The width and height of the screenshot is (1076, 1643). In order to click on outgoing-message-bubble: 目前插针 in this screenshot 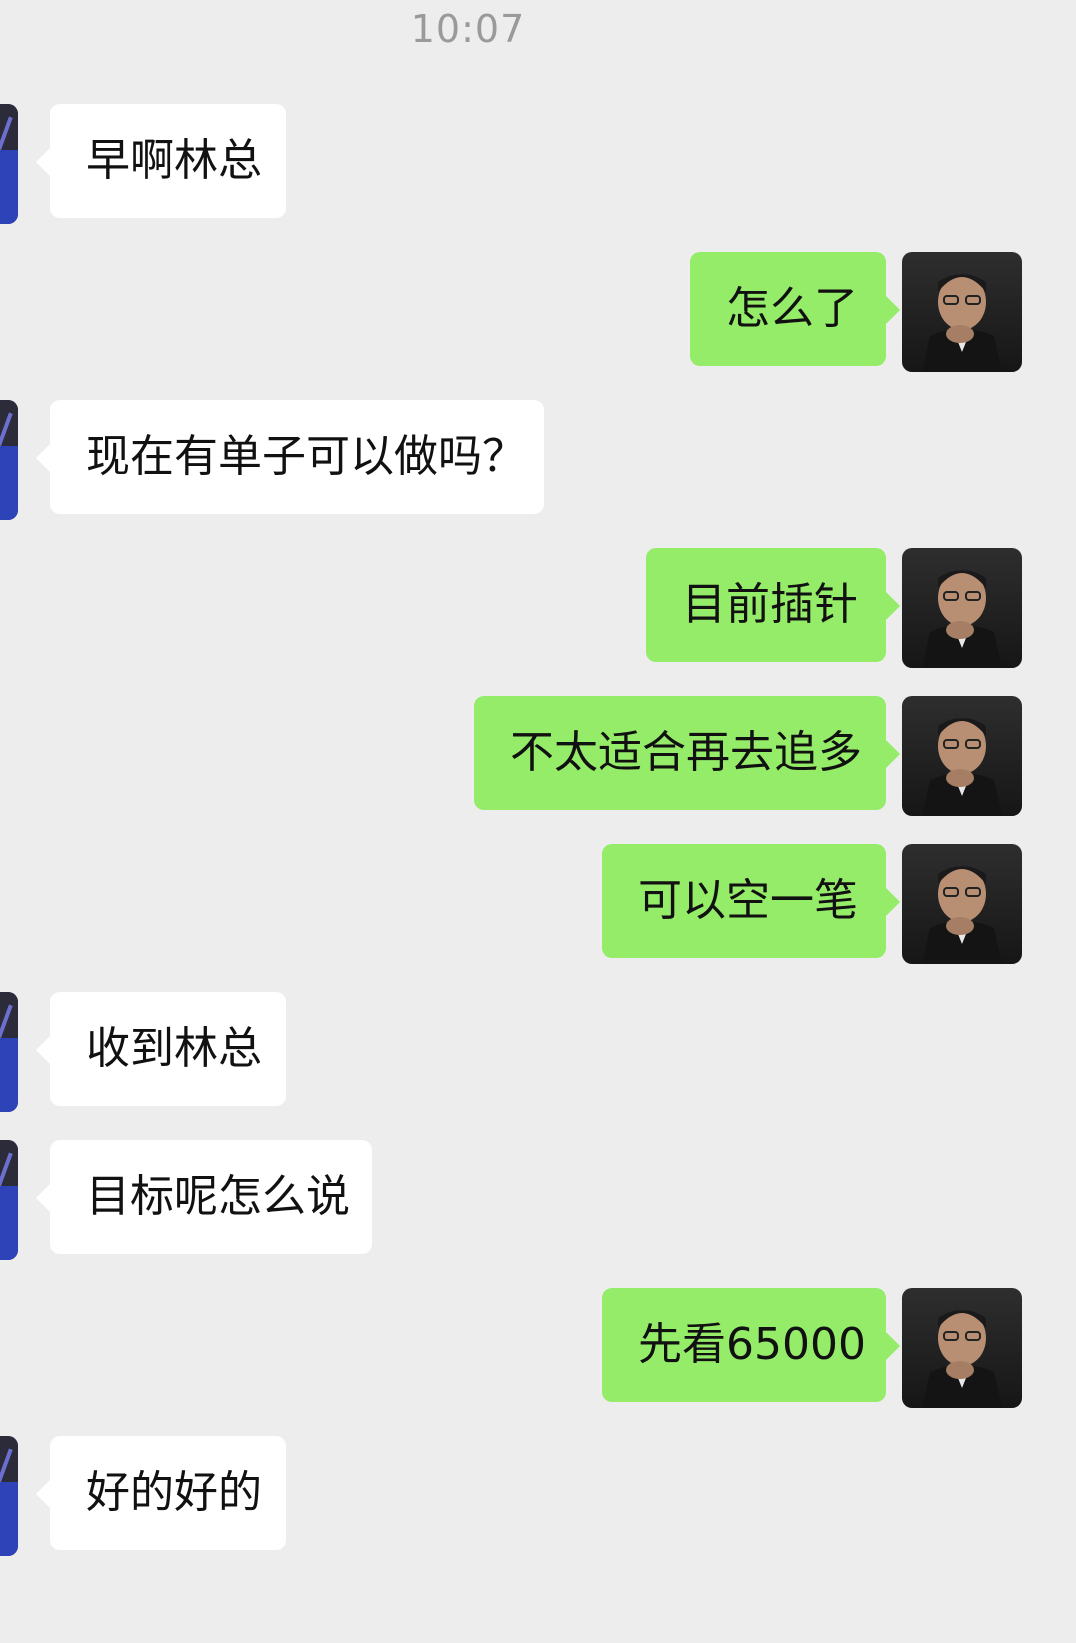, I will do `click(773, 605)`.